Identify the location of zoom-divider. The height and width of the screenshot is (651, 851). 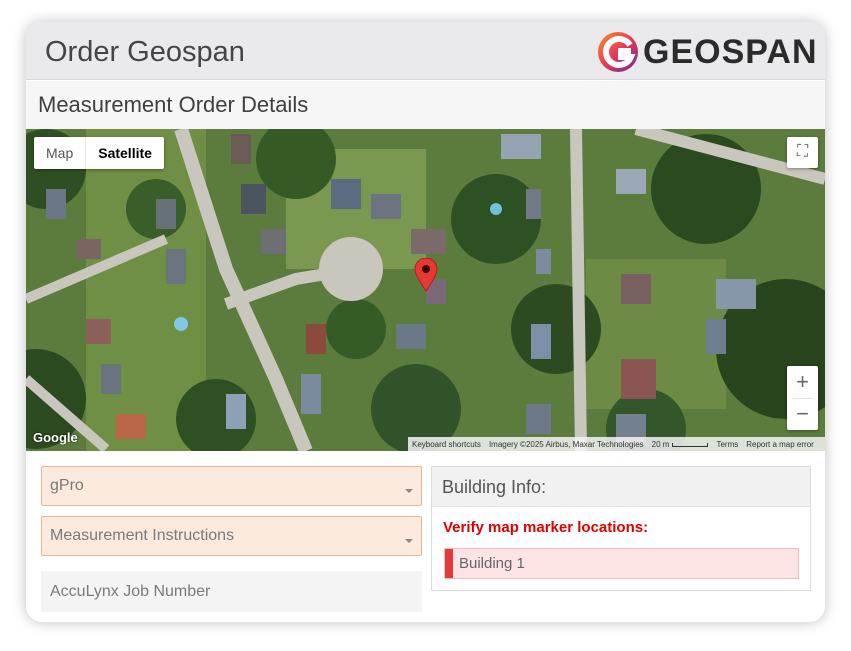
(802, 398).